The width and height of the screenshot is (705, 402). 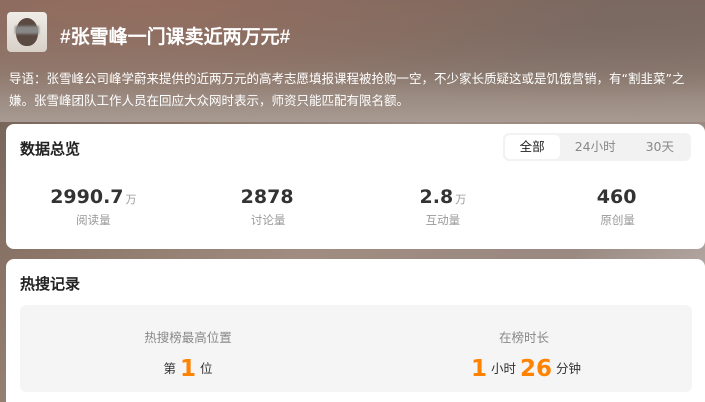 What do you see at coordinates (206, 368) in the screenshot?
I see `max-position-suffix: 位` at bounding box center [206, 368].